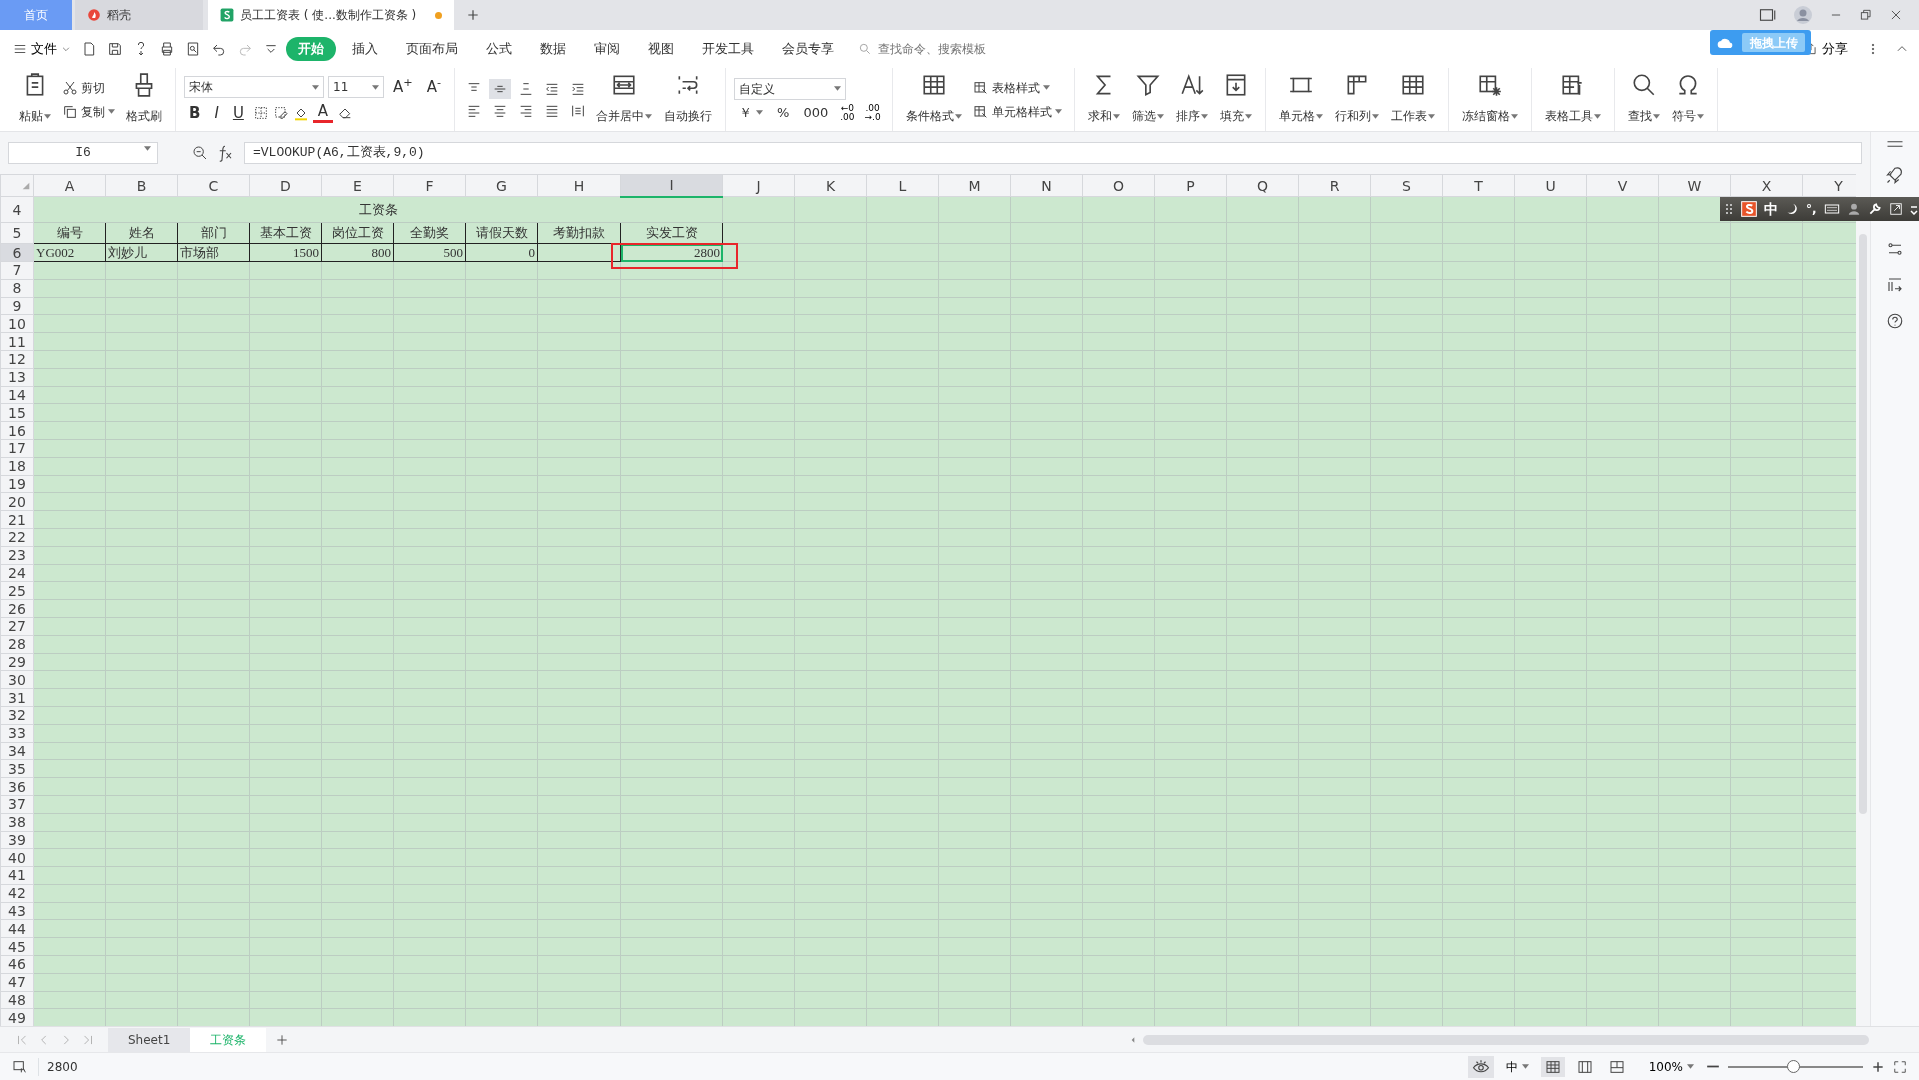 The height and width of the screenshot is (1080, 1919). I want to click on formula-field: =VLOOKUP(A6,工资表,9,0), so click(1053, 153).